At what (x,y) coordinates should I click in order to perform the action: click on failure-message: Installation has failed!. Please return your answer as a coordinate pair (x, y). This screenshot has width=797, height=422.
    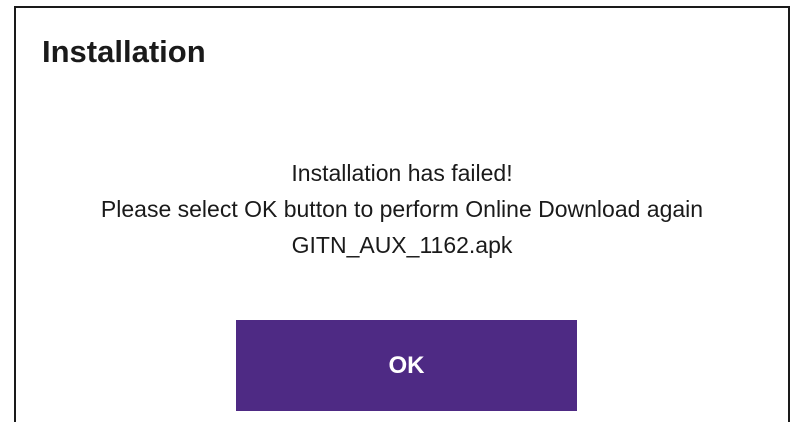
    Looking at the image, I should click on (402, 173).